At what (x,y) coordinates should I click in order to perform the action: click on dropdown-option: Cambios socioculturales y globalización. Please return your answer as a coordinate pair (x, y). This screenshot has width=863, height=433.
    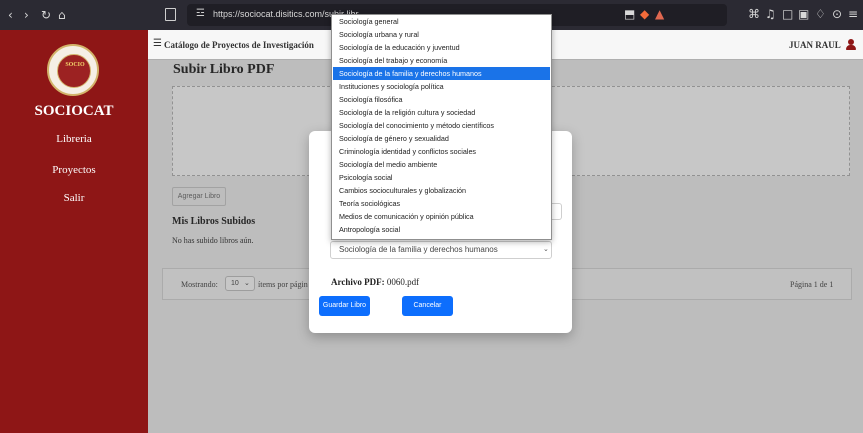
    Looking at the image, I should click on (441, 190).